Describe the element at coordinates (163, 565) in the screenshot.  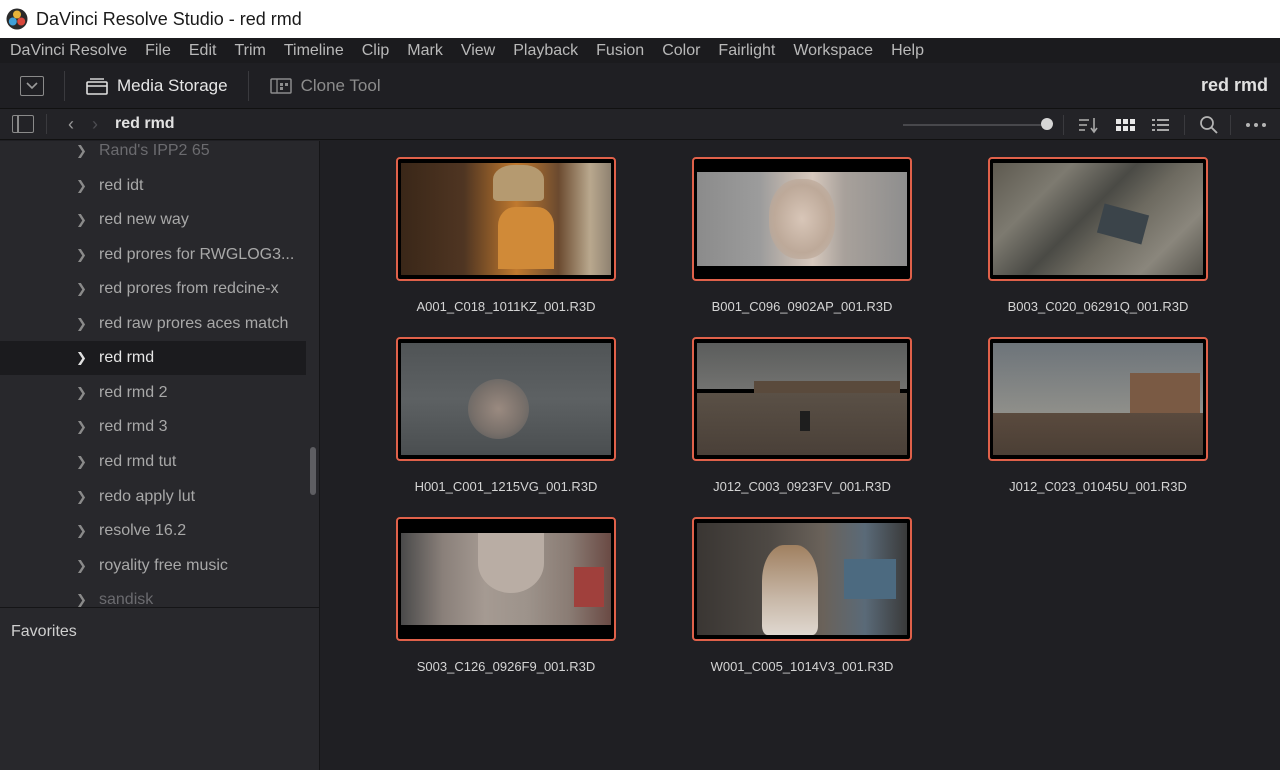
I see `folder-label: royality free music` at that location.